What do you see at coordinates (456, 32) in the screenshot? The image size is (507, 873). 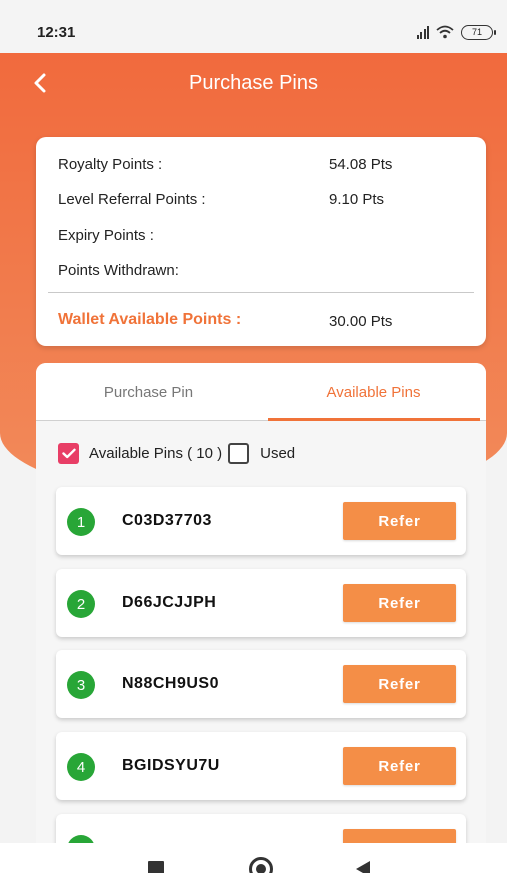 I see `status-icons: 71` at bounding box center [456, 32].